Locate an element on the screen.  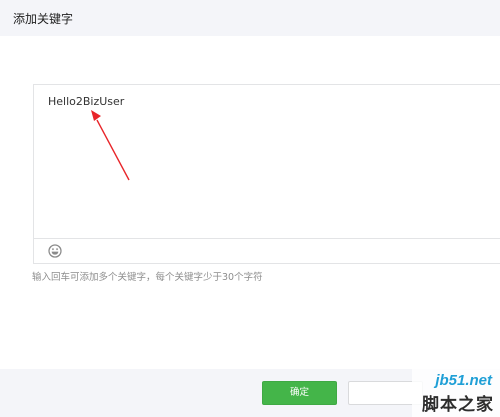
confirm-button: 确定 is located at coordinates (299, 393).